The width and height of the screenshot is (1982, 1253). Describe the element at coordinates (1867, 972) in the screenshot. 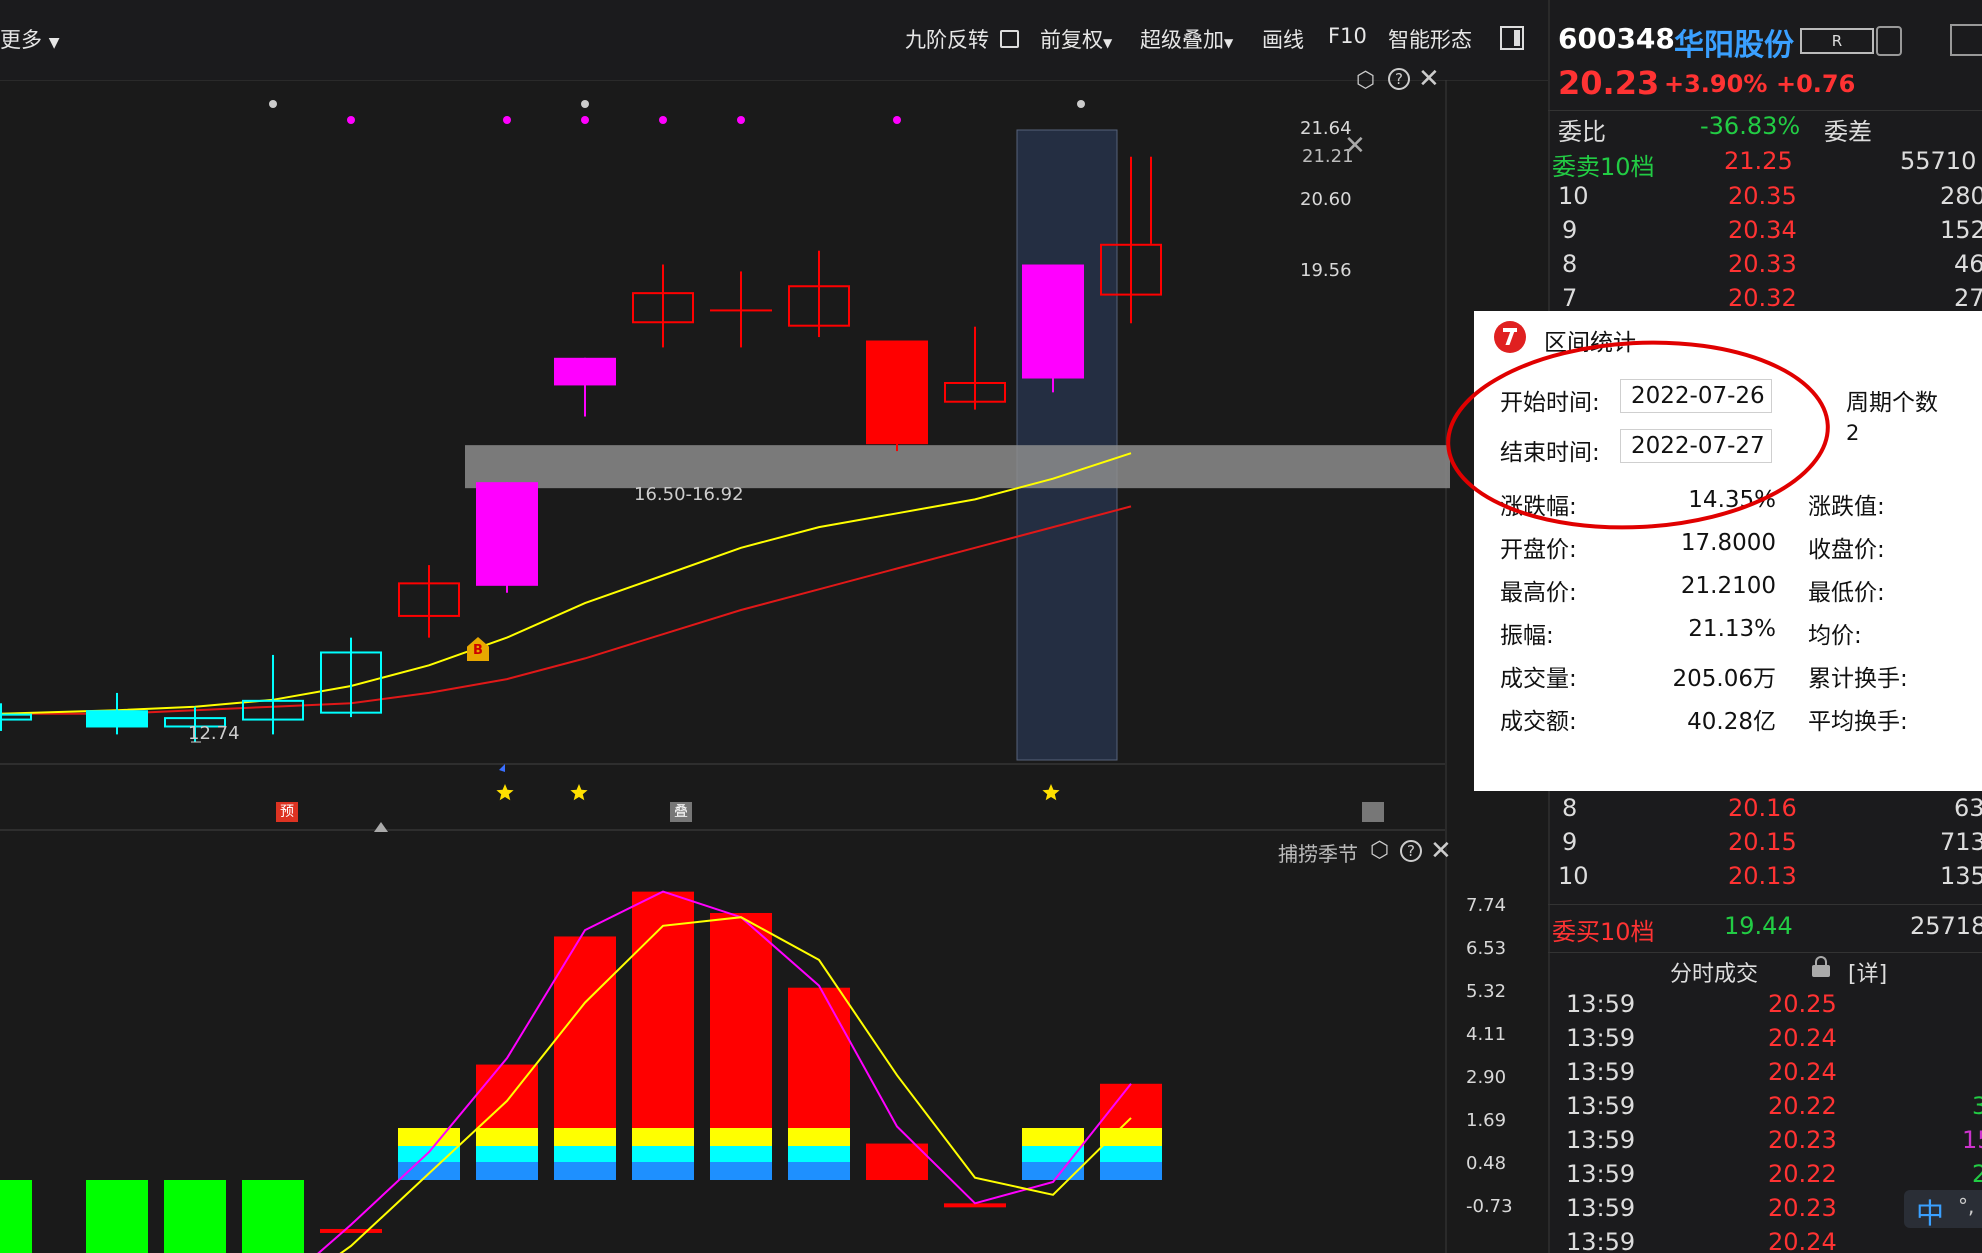

I see `detail-link: [详]` at that location.